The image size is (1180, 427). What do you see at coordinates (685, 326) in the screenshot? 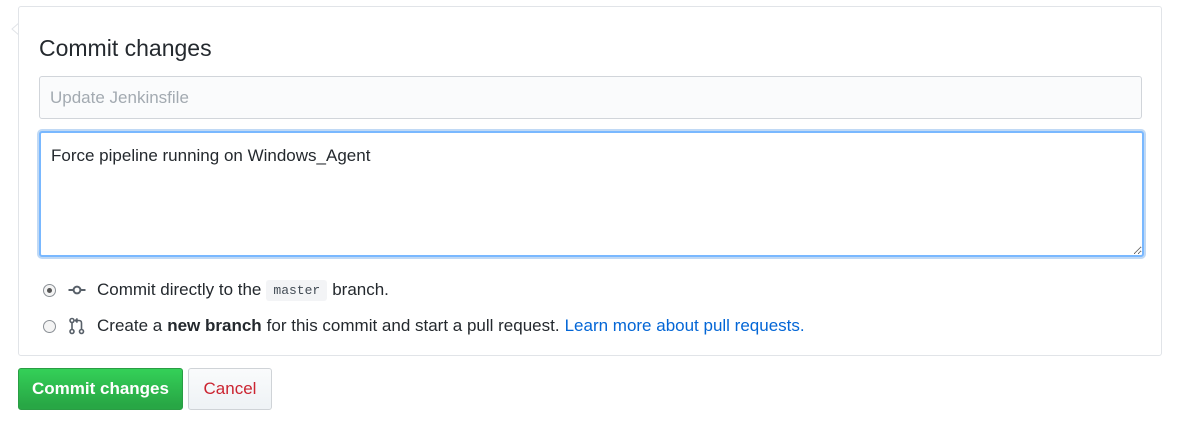
I see `pull-requests-help-link: Learn more about pull requests.` at bounding box center [685, 326].